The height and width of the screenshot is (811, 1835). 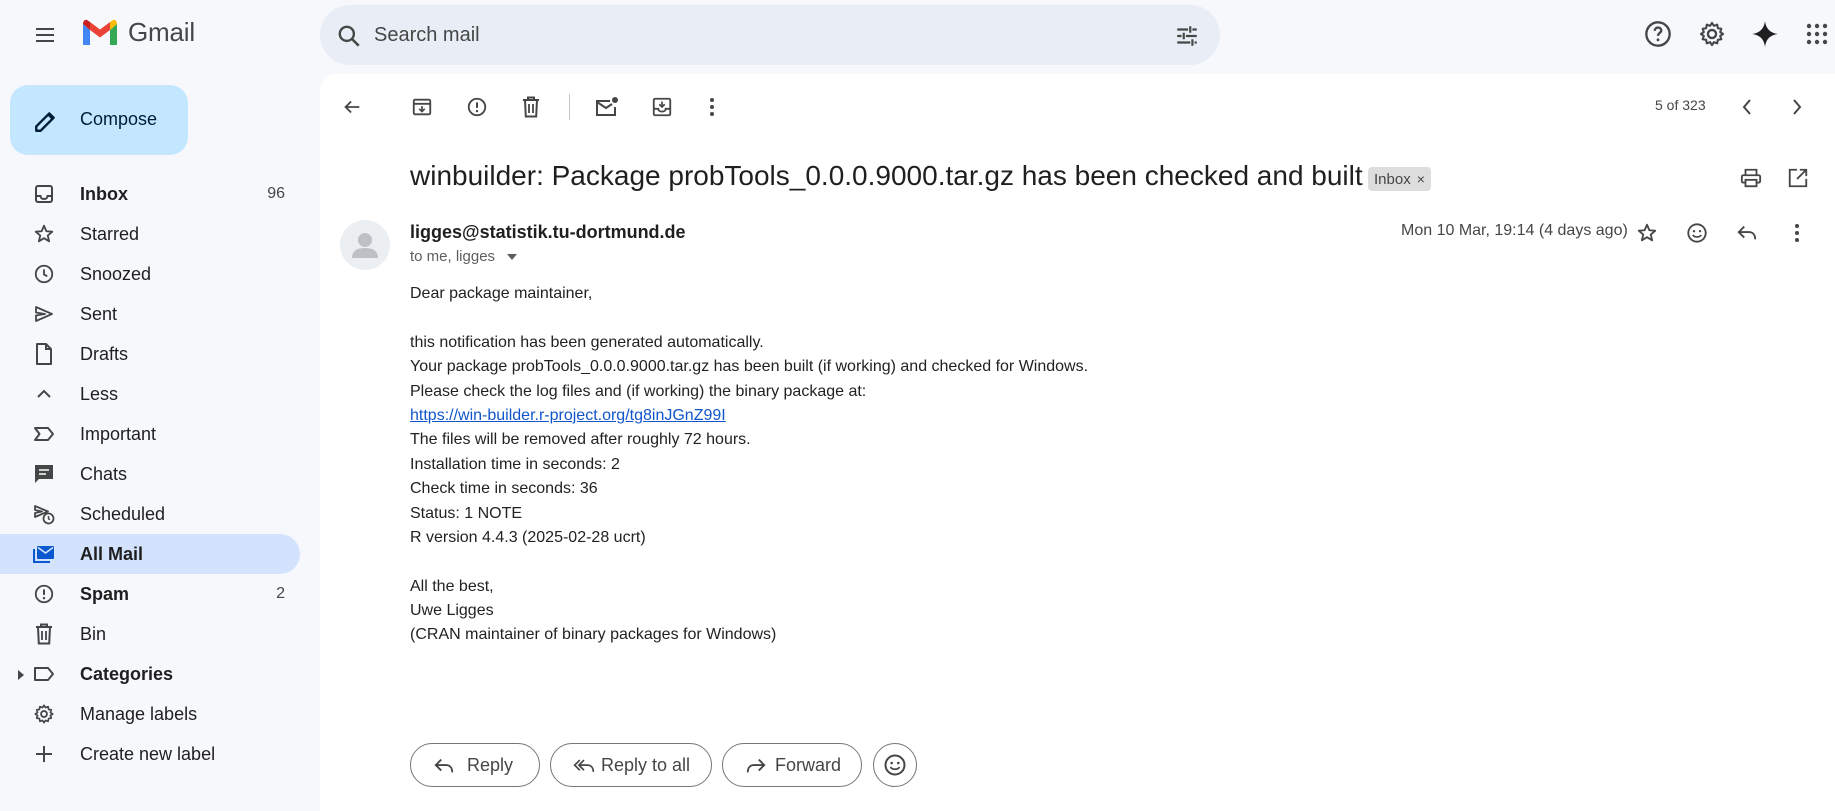 What do you see at coordinates (662, 107) in the screenshot?
I see `move-to-button` at bounding box center [662, 107].